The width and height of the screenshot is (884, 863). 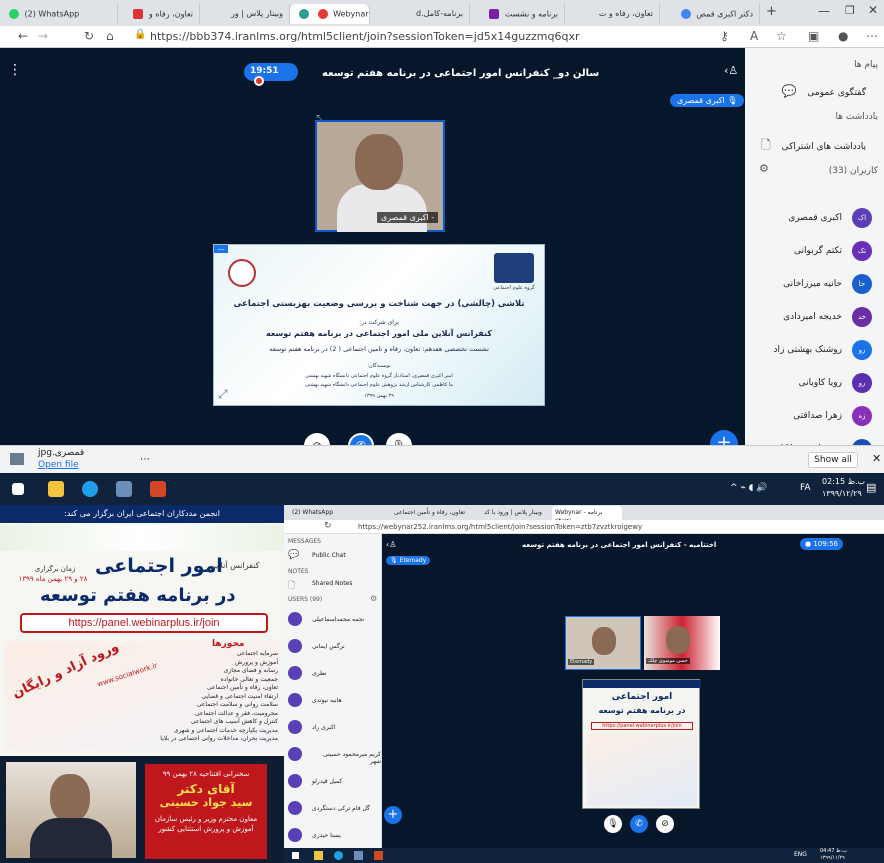 I want to click on b2-explorer-icon, so click(x=318, y=855).